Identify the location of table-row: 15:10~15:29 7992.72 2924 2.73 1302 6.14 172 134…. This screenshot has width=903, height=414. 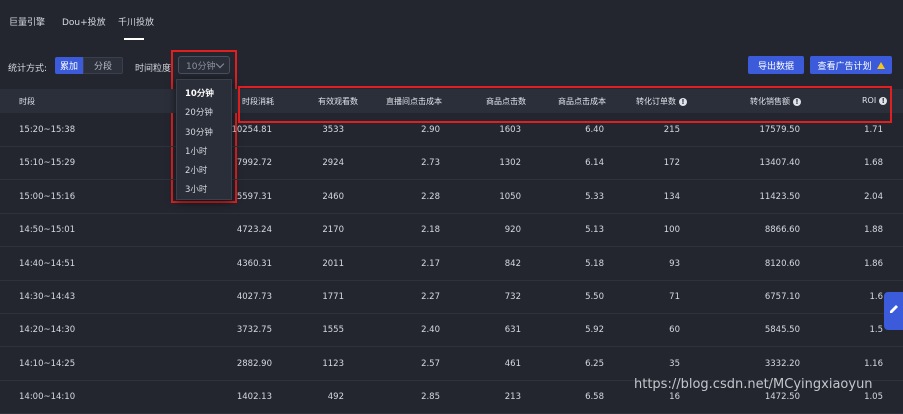
(451, 163).